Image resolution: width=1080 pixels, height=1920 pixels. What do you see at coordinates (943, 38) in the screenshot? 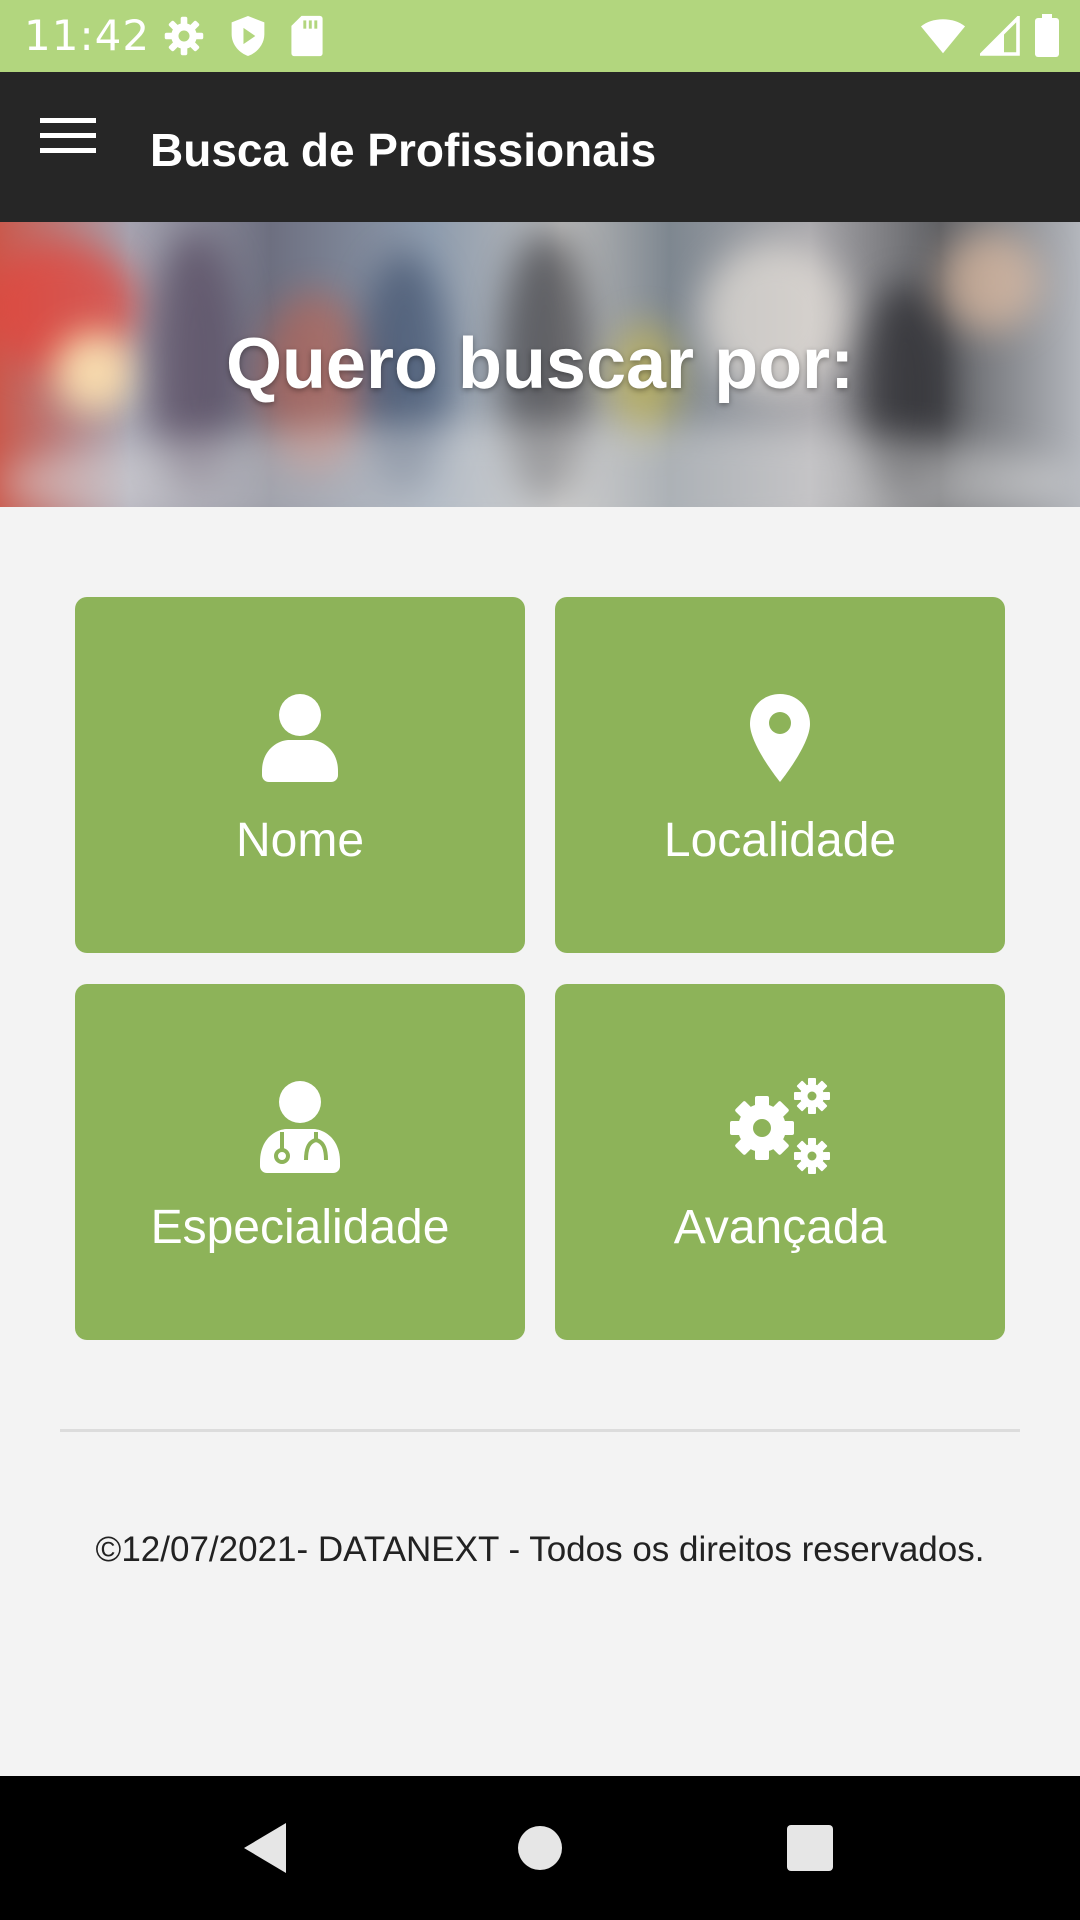
I see `wifi-icon` at bounding box center [943, 38].